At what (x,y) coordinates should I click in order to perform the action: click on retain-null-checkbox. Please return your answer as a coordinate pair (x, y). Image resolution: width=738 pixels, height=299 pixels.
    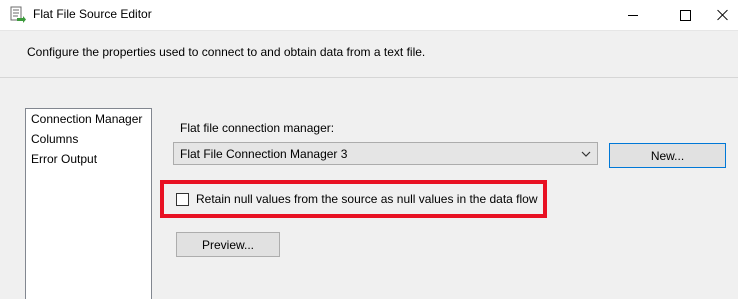
    Looking at the image, I should click on (182, 199).